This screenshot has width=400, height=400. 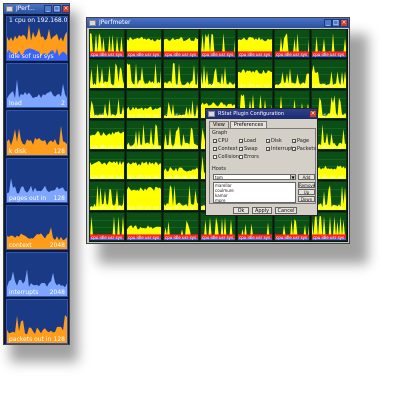 What do you see at coordinates (306, 185) in the screenshot?
I see `remove-button: Remove` at bounding box center [306, 185].